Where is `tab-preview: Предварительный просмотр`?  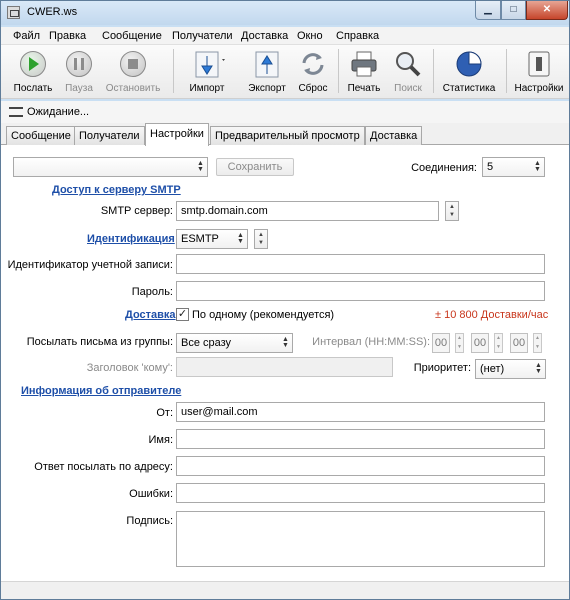
tab-preview: Предварительный просмотр is located at coordinates (287, 135).